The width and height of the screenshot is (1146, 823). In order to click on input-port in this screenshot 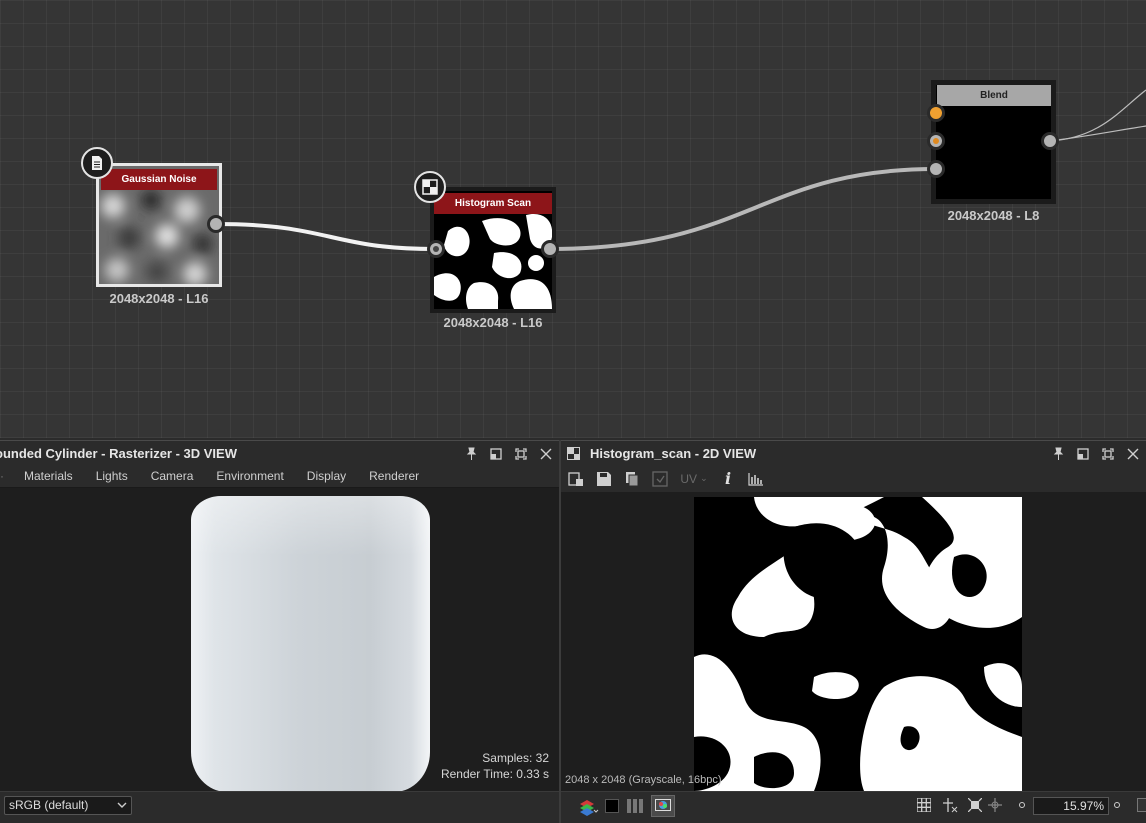, I will do `click(436, 249)`.